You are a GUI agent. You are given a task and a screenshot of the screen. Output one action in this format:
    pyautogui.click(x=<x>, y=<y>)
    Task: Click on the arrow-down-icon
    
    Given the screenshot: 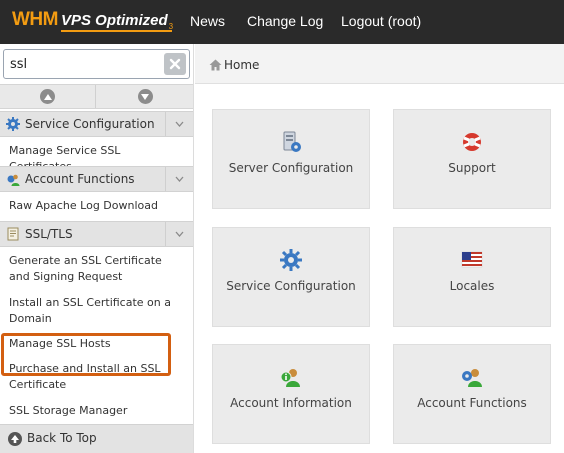 What is the action you would take?
    pyautogui.click(x=145, y=96)
    